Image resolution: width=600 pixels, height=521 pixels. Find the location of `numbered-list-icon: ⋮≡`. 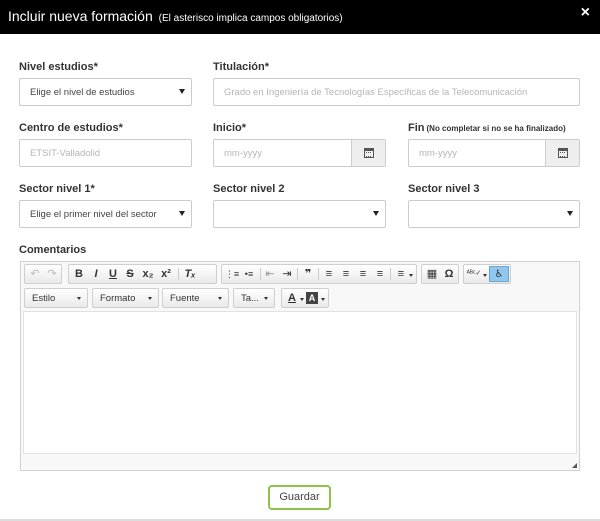

numbered-list-icon: ⋮≡ is located at coordinates (232, 274).